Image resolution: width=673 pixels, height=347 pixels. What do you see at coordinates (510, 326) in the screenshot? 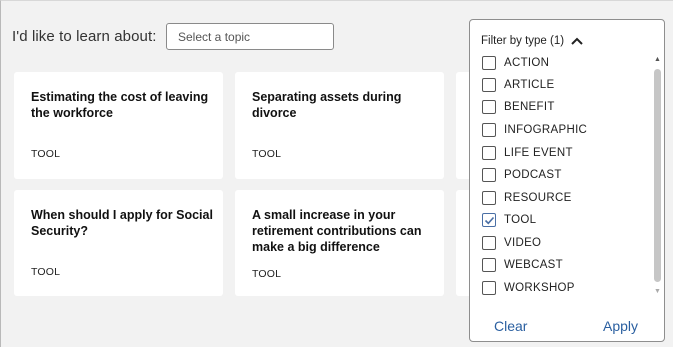
I see `clear-button: Clear` at bounding box center [510, 326].